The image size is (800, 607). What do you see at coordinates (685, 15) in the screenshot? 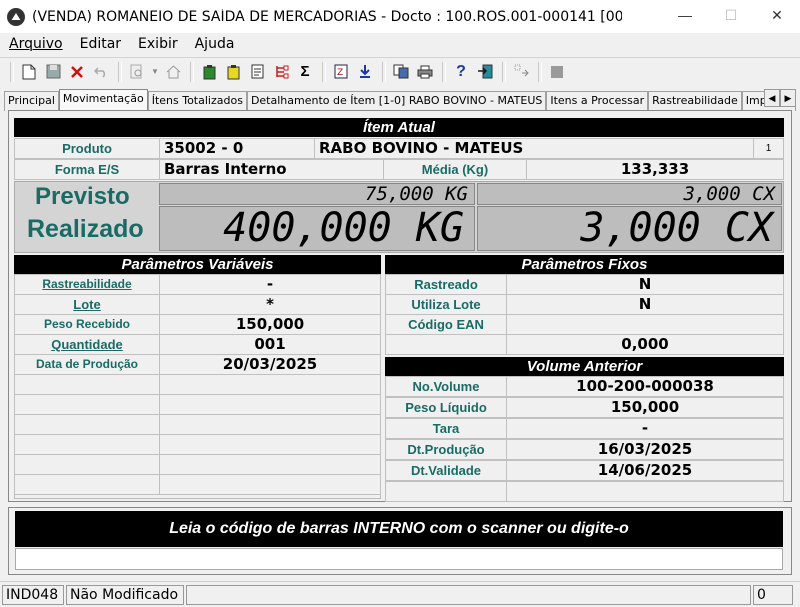
I see `minimize-button: —` at bounding box center [685, 15].